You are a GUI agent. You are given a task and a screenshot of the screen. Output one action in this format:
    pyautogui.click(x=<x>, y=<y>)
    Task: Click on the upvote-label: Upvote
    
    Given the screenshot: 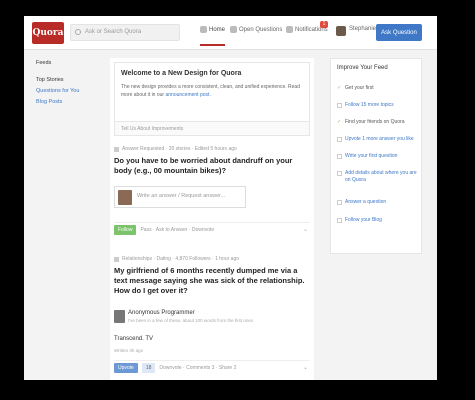 What is the action you would take?
    pyautogui.click(x=126, y=367)
    